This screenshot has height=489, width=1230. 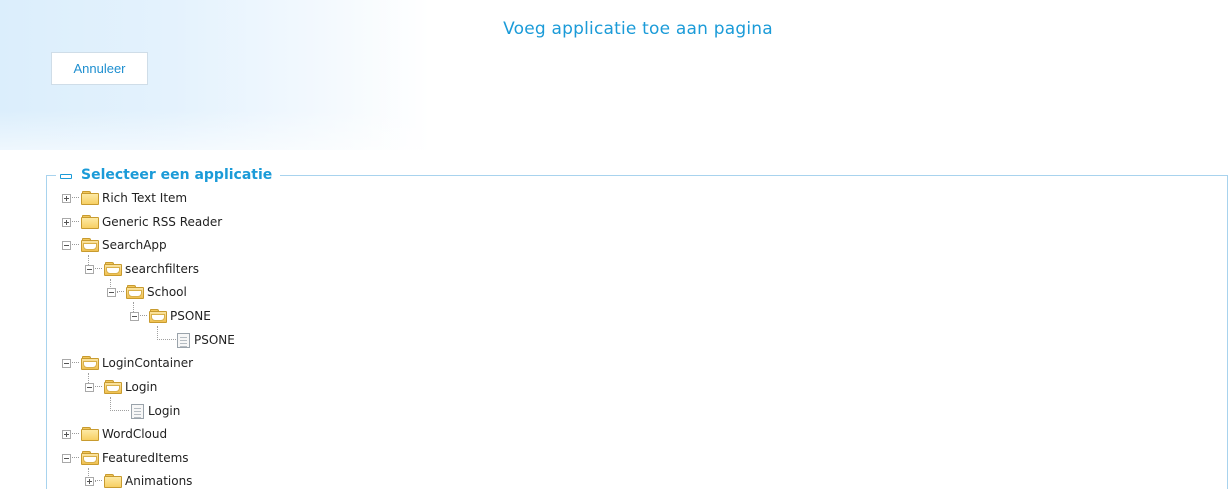 What do you see at coordinates (144, 198) in the screenshot?
I see `tree-node-label: Rich Text Item` at bounding box center [144, 198].